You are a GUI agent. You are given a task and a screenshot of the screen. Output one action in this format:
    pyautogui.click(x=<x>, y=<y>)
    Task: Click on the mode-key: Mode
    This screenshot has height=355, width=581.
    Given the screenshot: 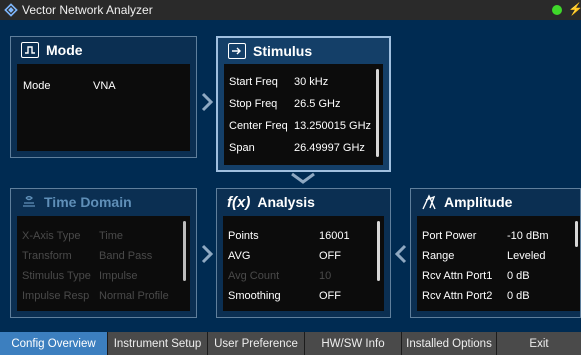 What is the action you would take?
    pyautogui.click(x=37, y=86)
    